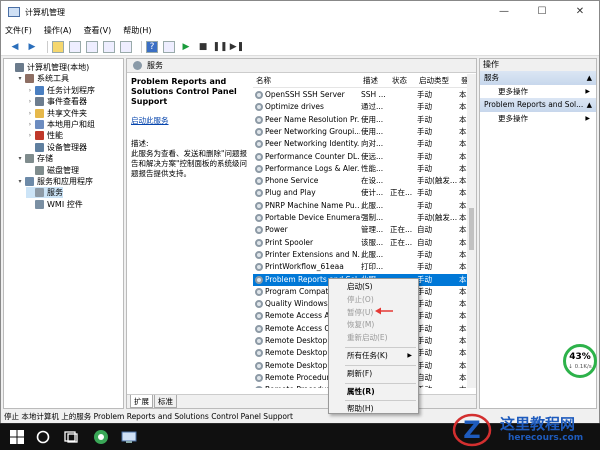 The width and height of the screenshot is (600, 450). What do you see at coordinates (373, 287) in the screenshot?
I see `context-menu-item: 启动(S)` at bounding box center [373, 287].